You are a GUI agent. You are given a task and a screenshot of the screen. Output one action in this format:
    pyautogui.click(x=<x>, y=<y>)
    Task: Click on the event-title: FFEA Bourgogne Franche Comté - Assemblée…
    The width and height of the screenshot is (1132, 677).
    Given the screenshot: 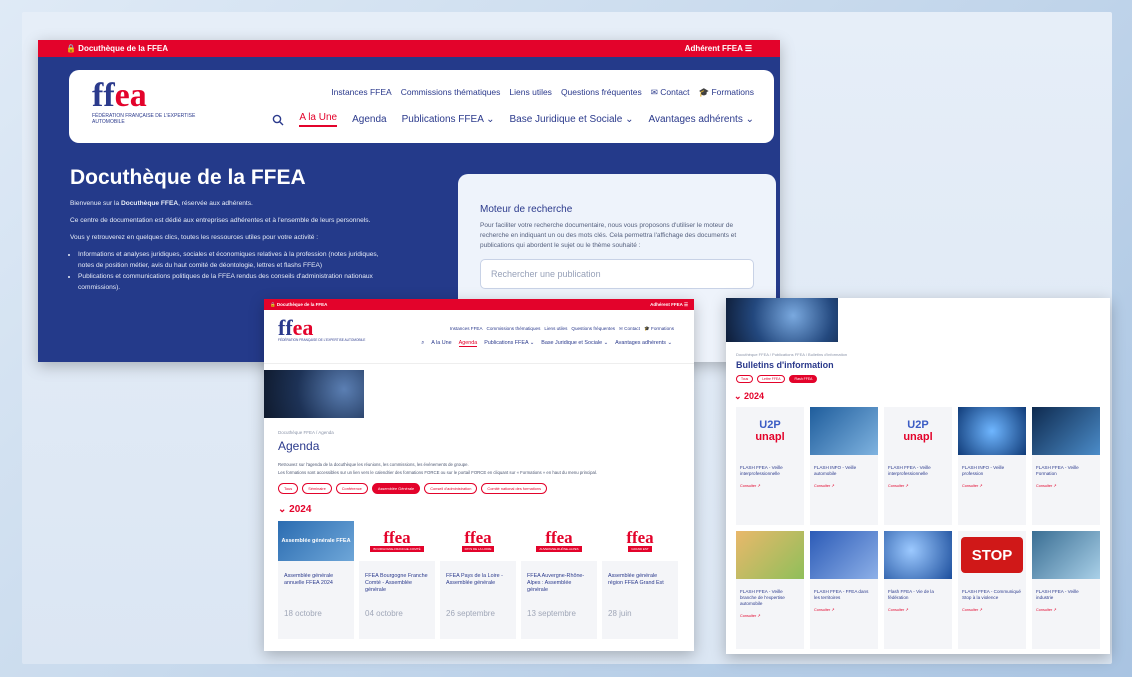 What is the action you would take?
    pyautogui.click(x=396, y=583)
    